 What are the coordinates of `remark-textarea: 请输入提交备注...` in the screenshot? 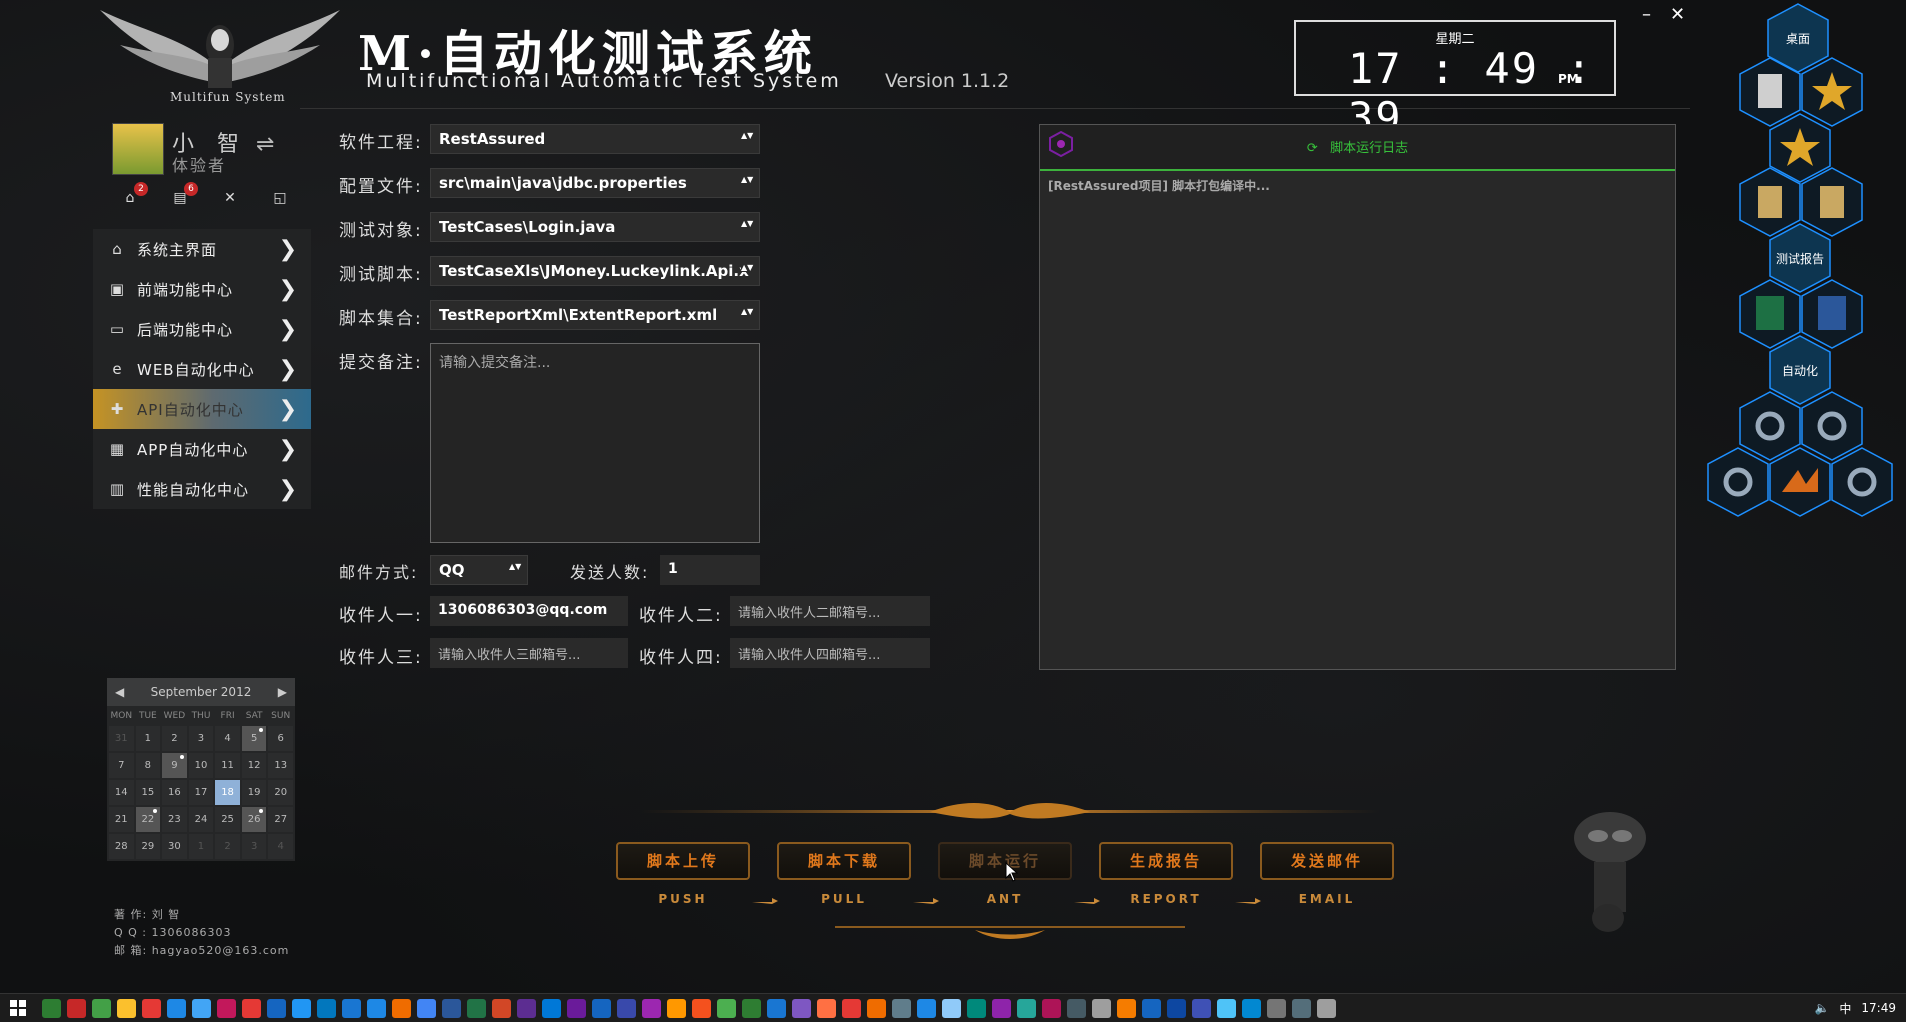 It's located at (595, 443).